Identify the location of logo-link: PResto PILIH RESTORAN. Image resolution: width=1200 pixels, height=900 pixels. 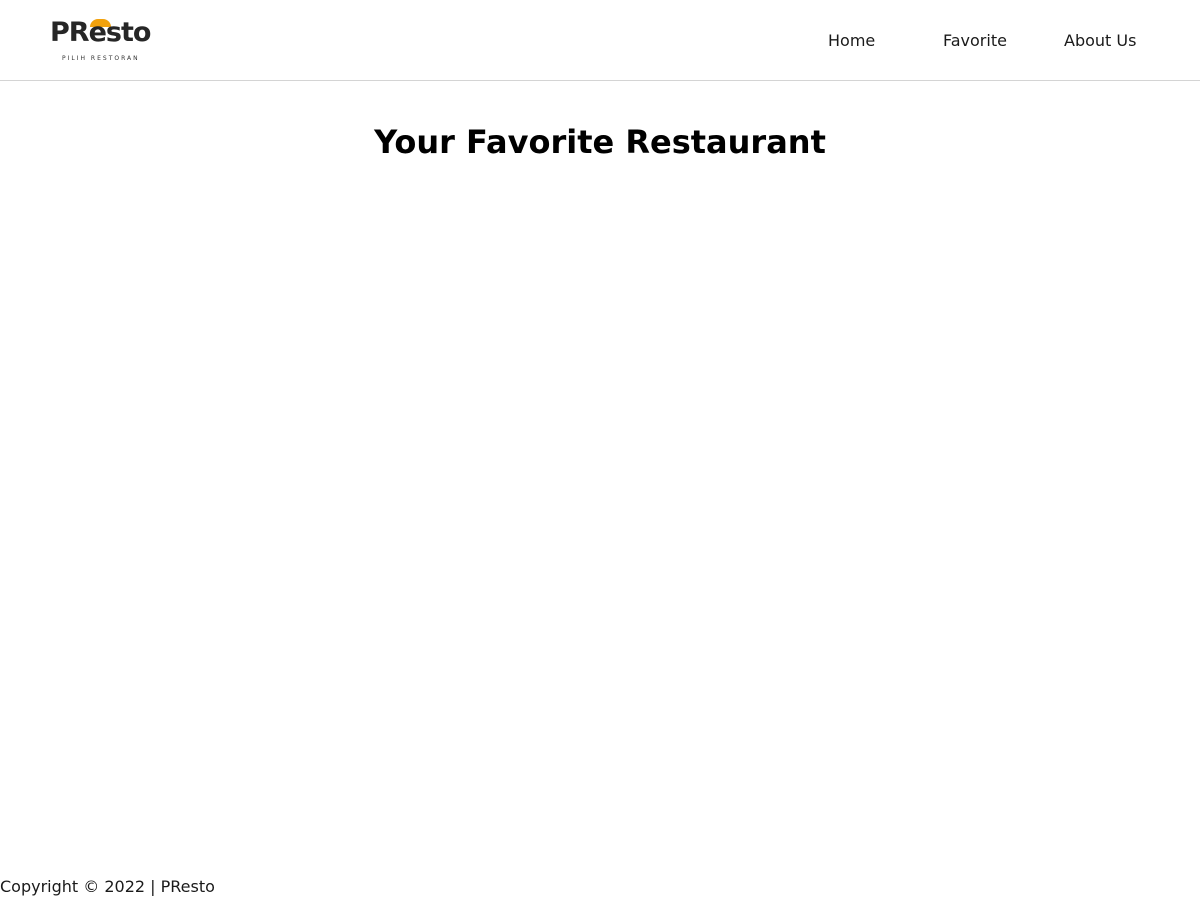
(105, 40).